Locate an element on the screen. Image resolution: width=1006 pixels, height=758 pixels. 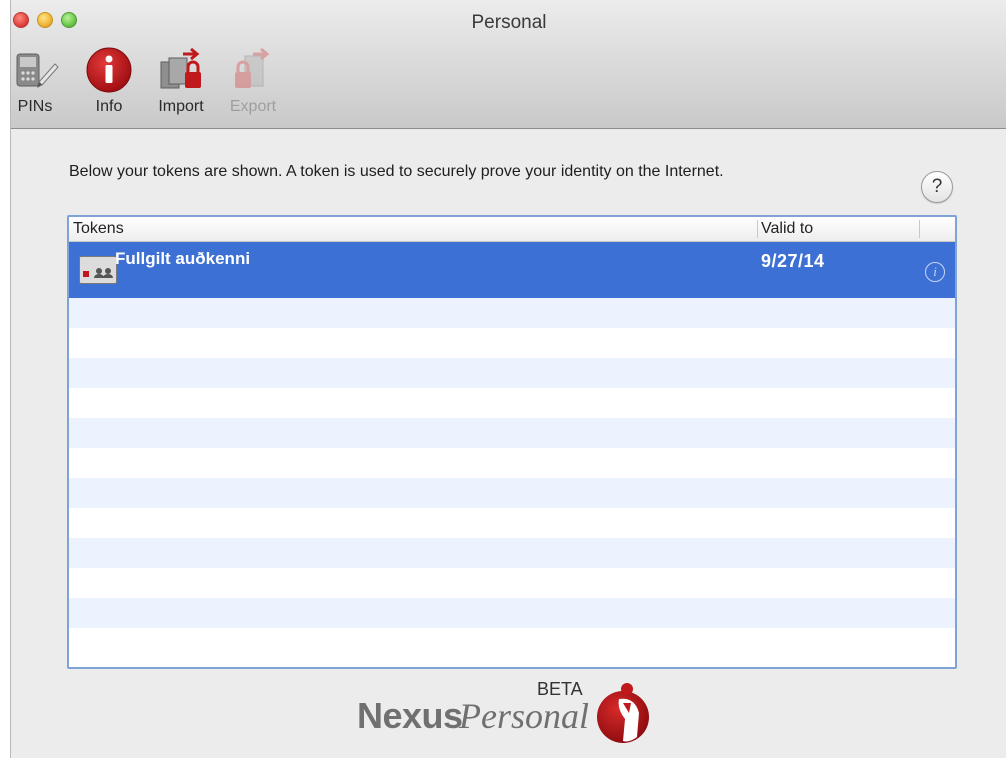
export-icon is located at coordinates (253, 71).